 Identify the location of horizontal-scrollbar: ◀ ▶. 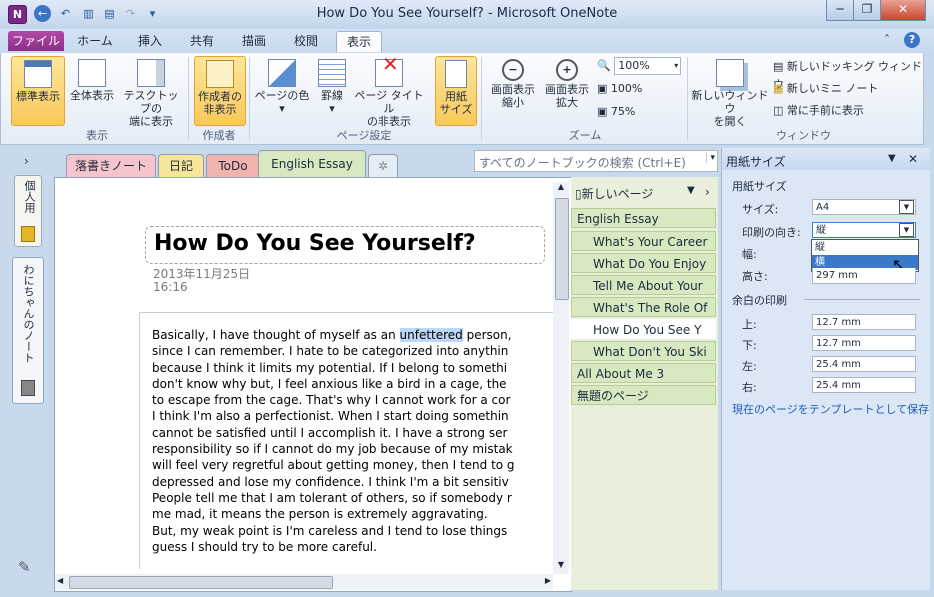
(304, 582).